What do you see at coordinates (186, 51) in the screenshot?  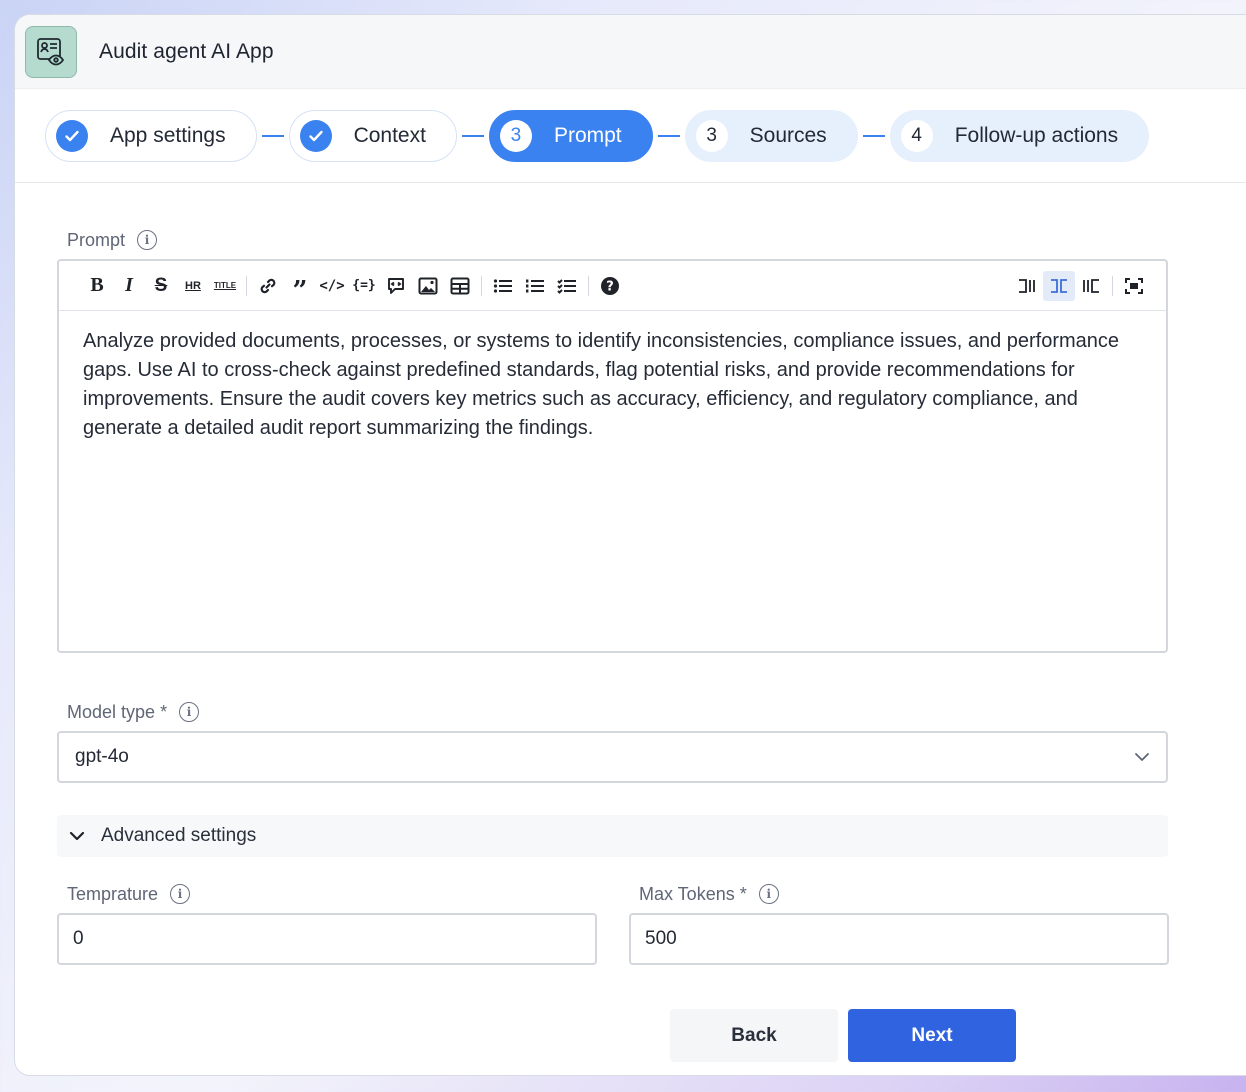 I see `app-title: Audit agent AI App` at bounding box center [186, 51].